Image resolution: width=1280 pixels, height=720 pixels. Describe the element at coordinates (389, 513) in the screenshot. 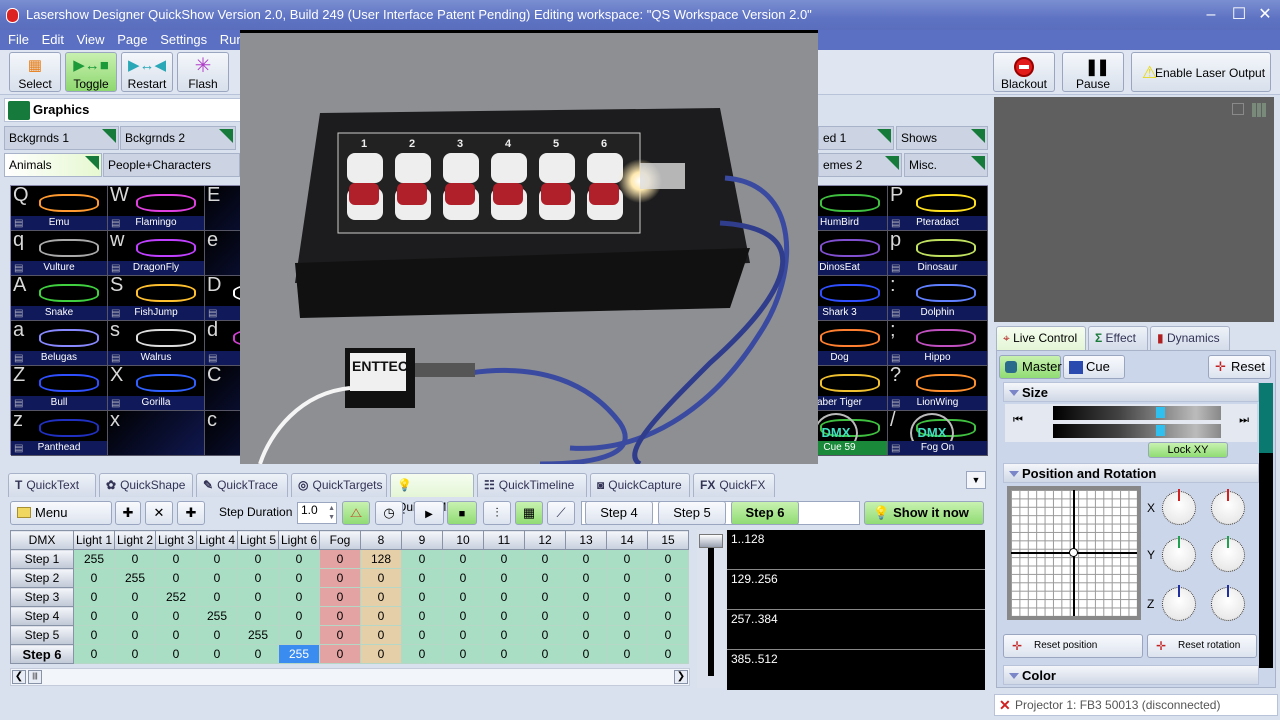

I see `timer-button: ◷` at that location.